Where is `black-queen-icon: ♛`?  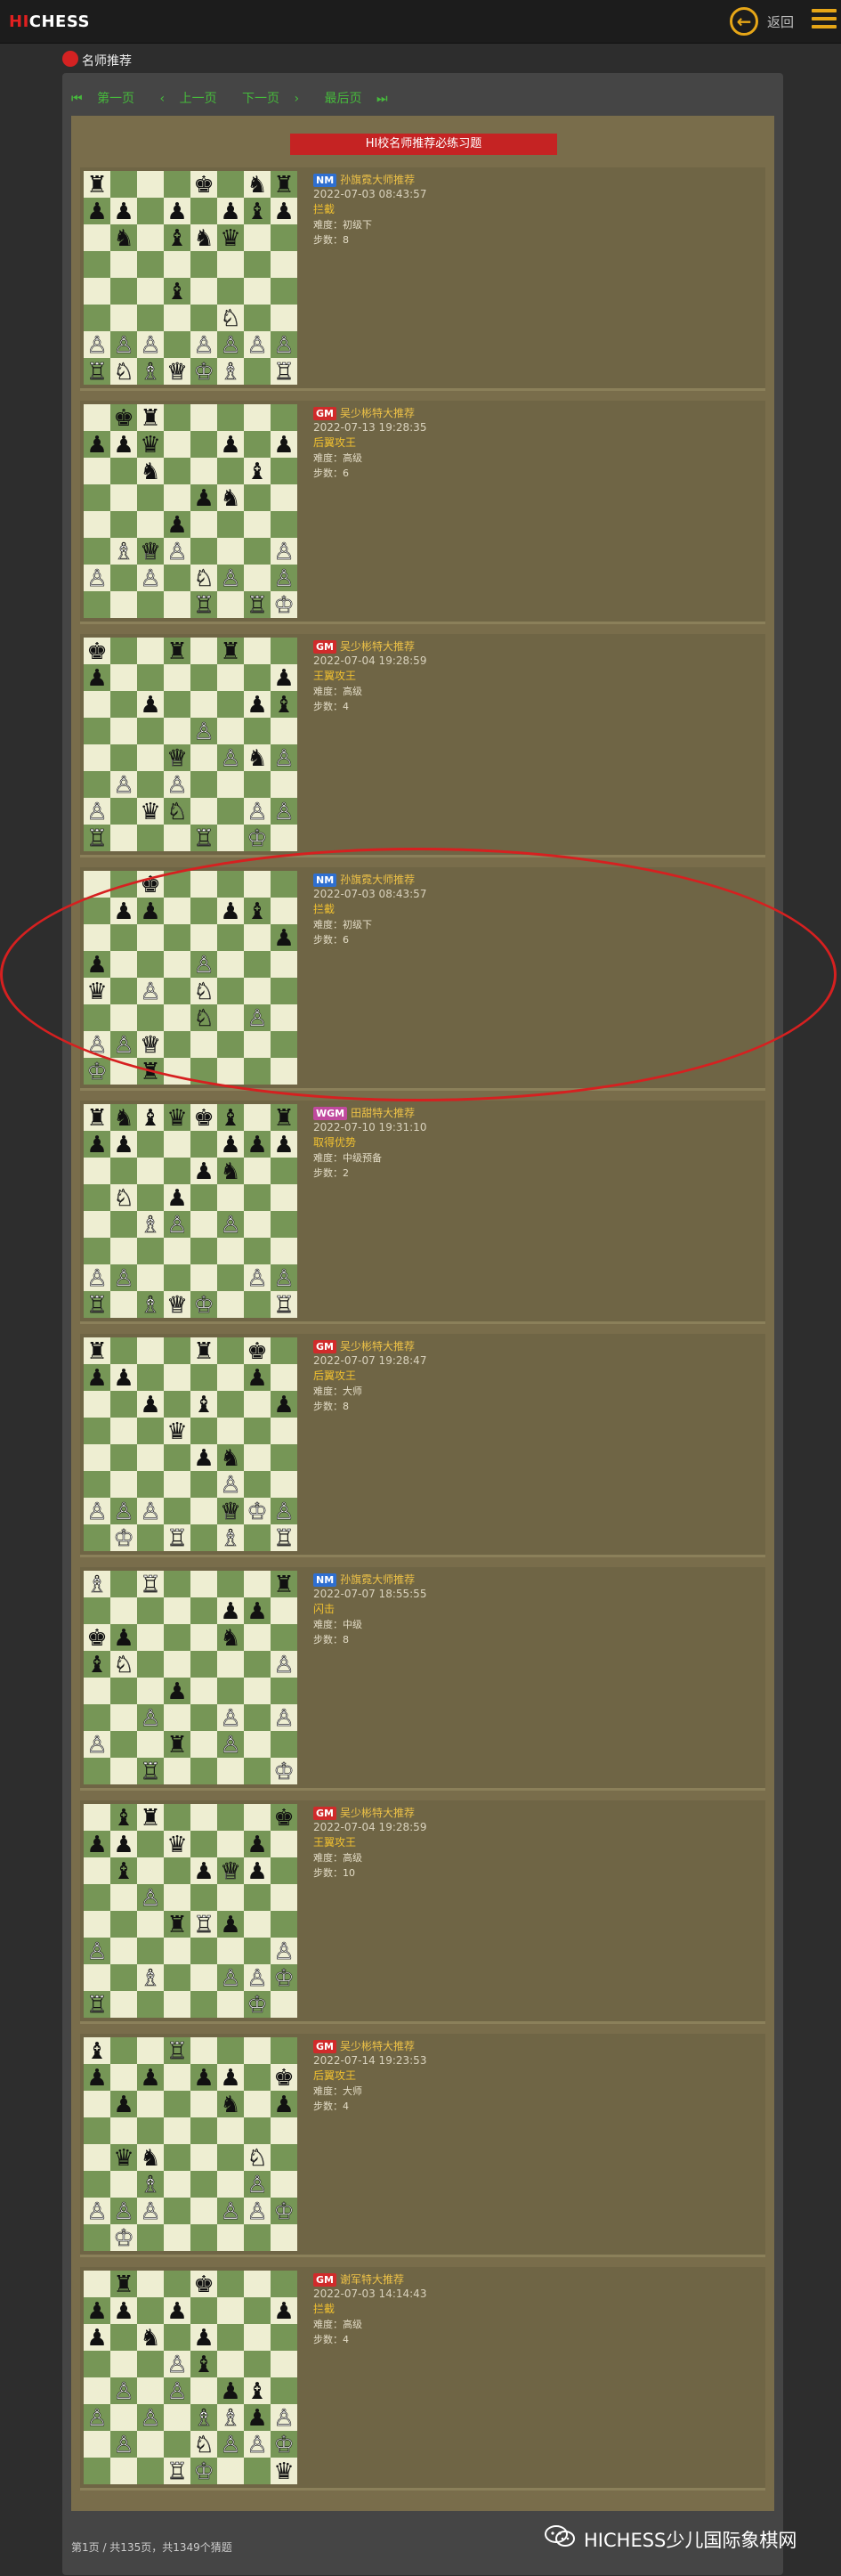
black-queen-icon: ♛ is located at coordinates (150, 445).